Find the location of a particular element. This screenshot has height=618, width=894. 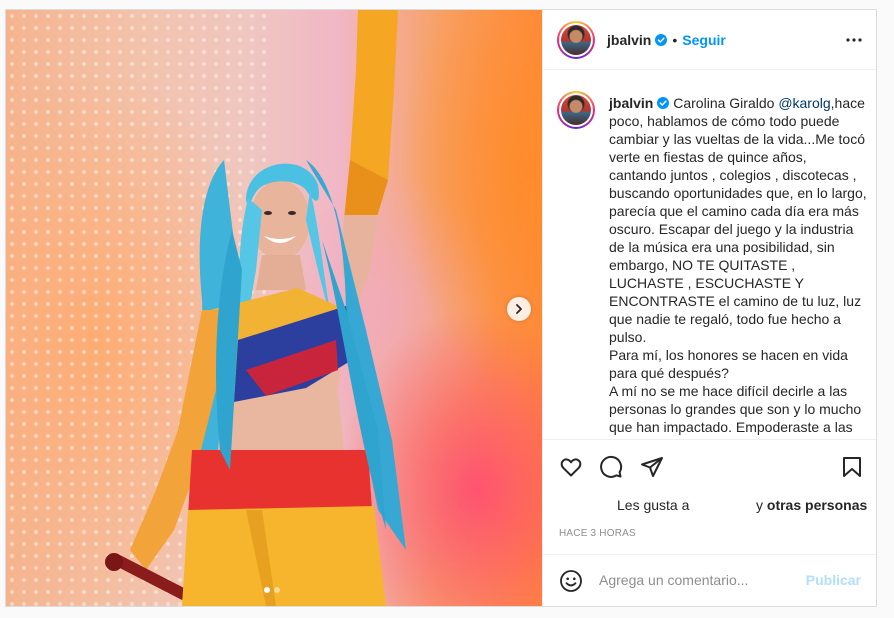

comment-icon is located at coordinates (611, 467).